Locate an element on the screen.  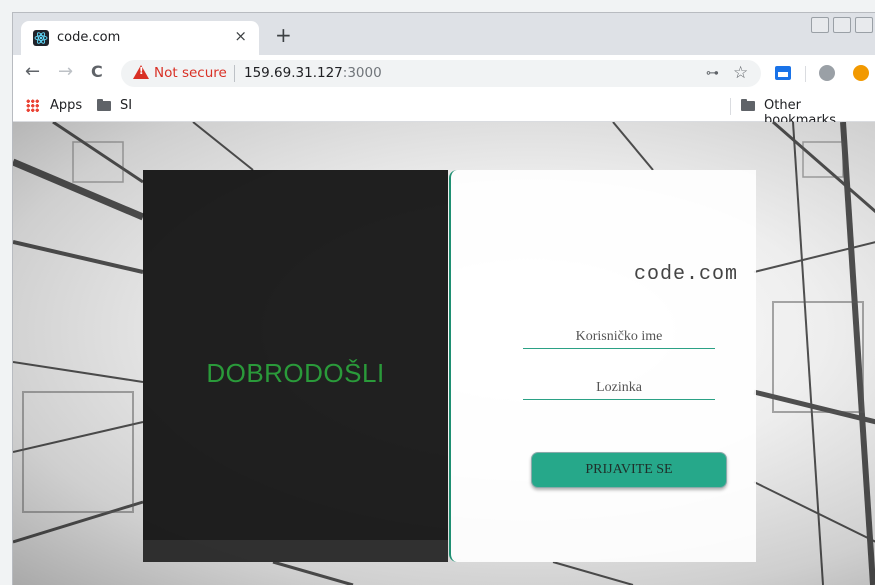
address-bar: Not secure 159.69.31.127:3000 ⊶ ☆ is located at coordinates (441, 73).